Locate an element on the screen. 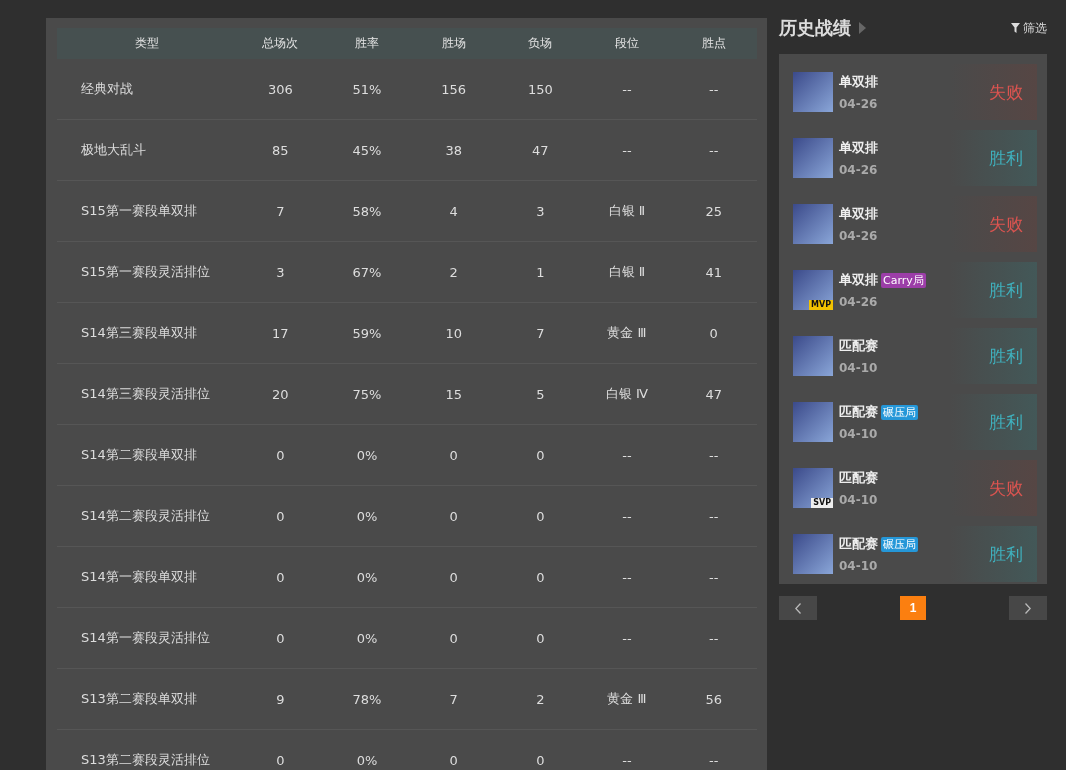 The width and height of the screenshot is (1066, 770). table-cell-text: 306 is located at coordinates (280, 89).